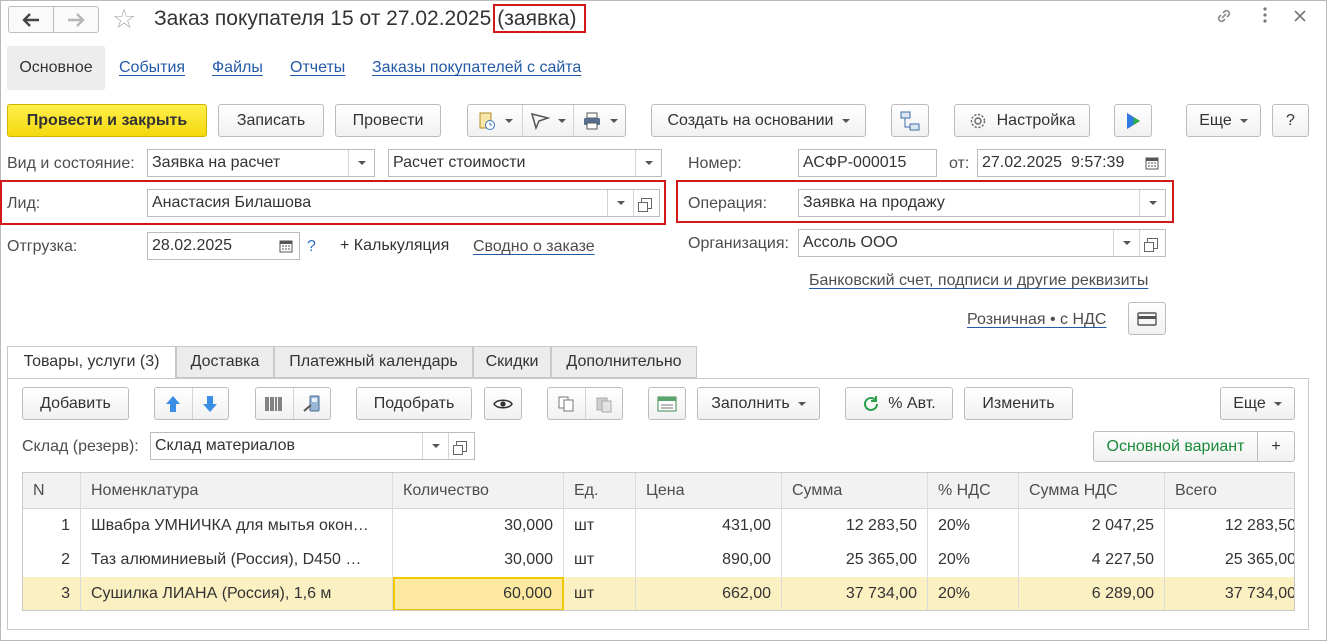 Image resolution: width=1327 pixels, height=641 pixels. What do you see at coordinates (667, 403) in the screenshot?
I see `fill-table-button` at bounding box center [667, 403].